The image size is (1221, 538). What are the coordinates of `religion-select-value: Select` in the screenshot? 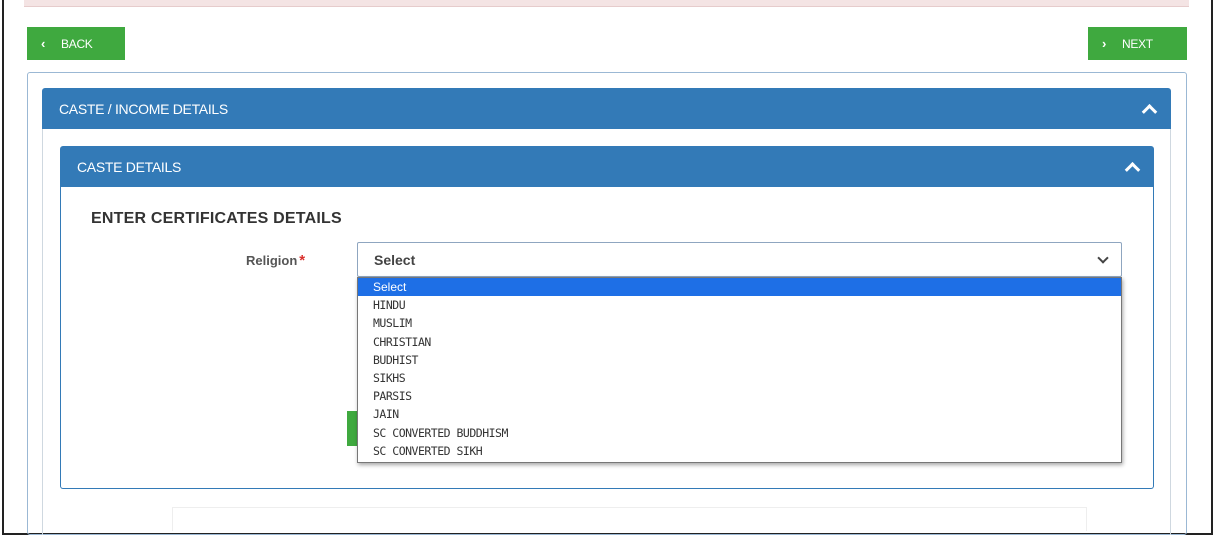 It's located at (395, 259).